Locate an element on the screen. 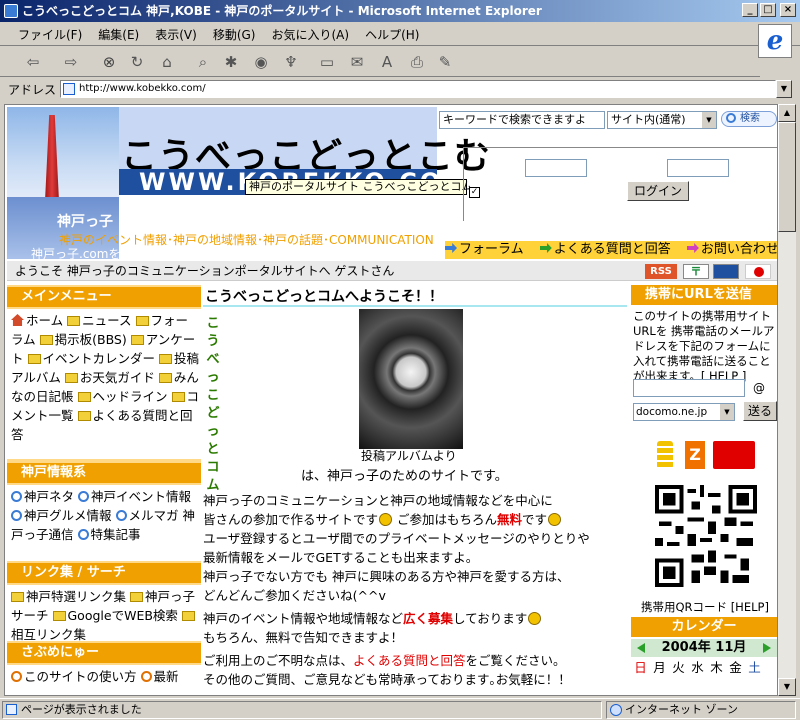 The height and width of the screenshot is (720, 800). menu-edit: 編集(E) is located at coordinates (118, 34).